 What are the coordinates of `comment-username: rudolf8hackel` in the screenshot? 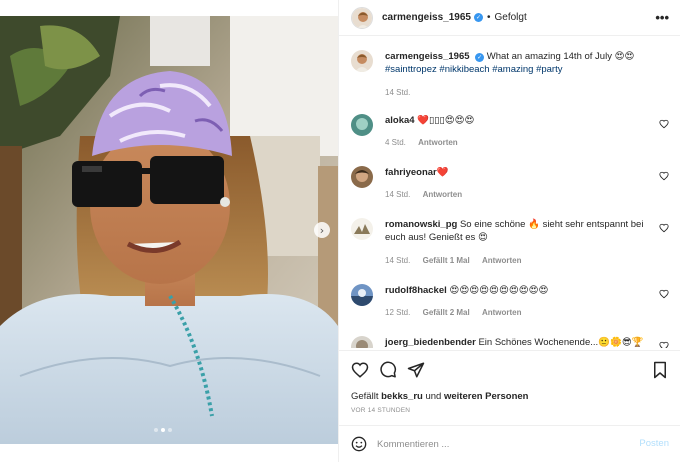 It's located at (416, 290).